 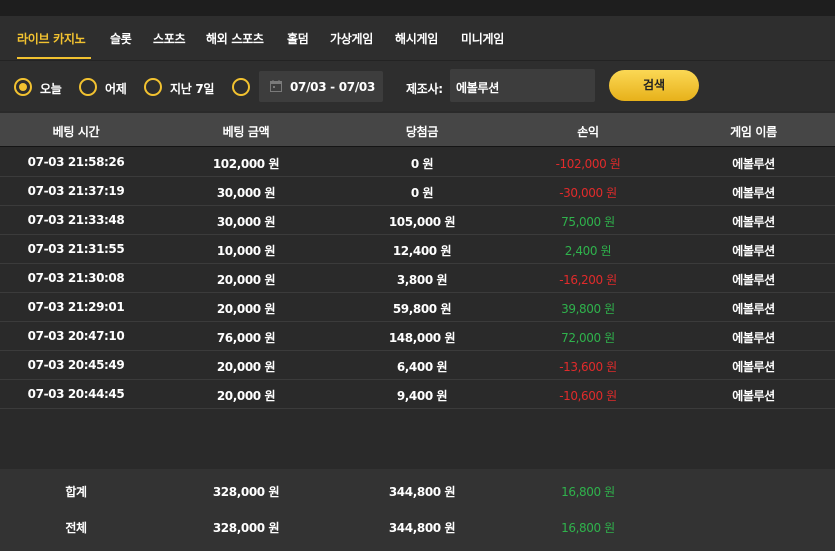 I want to click on tab-sports: 스포츠, so click(x=169, y=38).